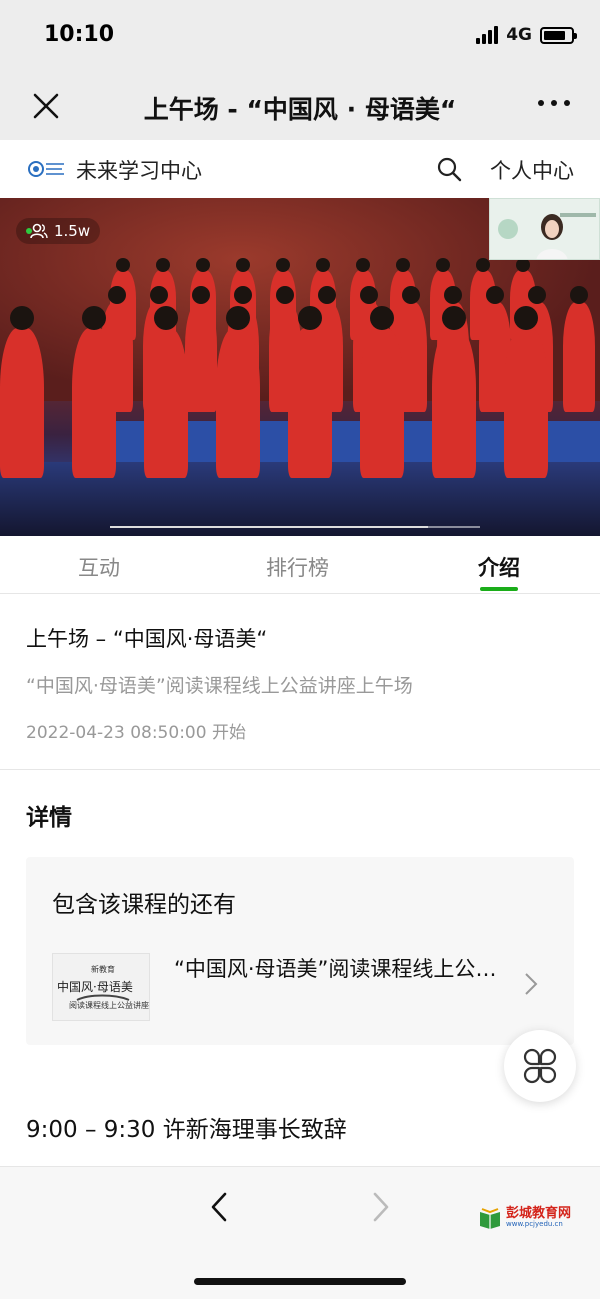 The width and height of the screenshot is (600, 1299). I want to click on status-indicators: 4G, so click(526, 35).